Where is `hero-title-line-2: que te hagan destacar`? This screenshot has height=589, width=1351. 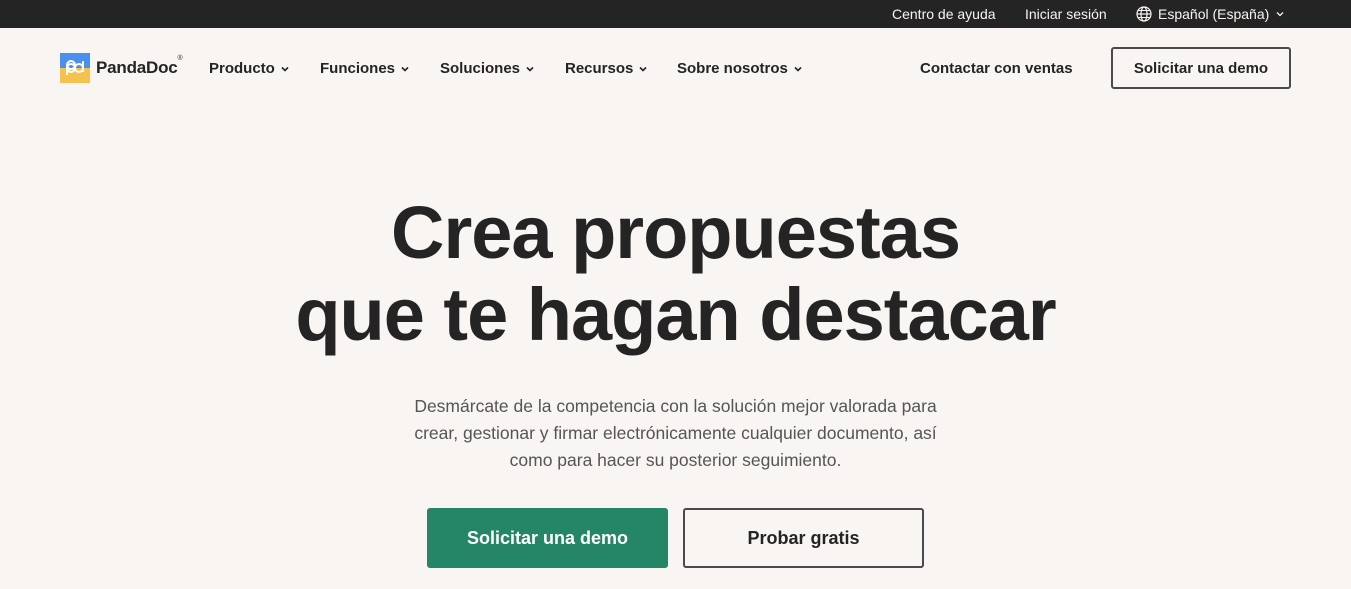 hero-title-line-2: que te hagan destacar is located at coordinates (675, 314).